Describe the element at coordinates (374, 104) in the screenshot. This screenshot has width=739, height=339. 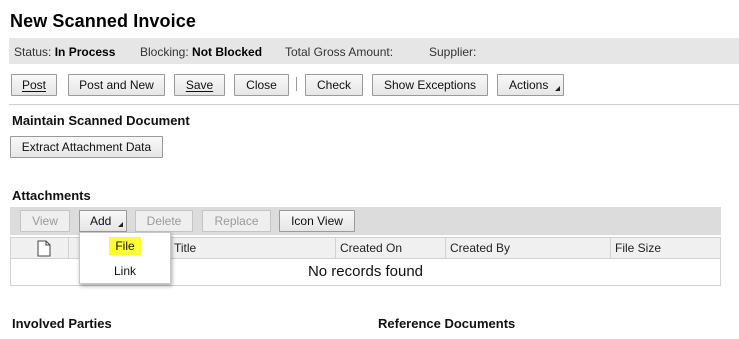
I see `divider` at that location.